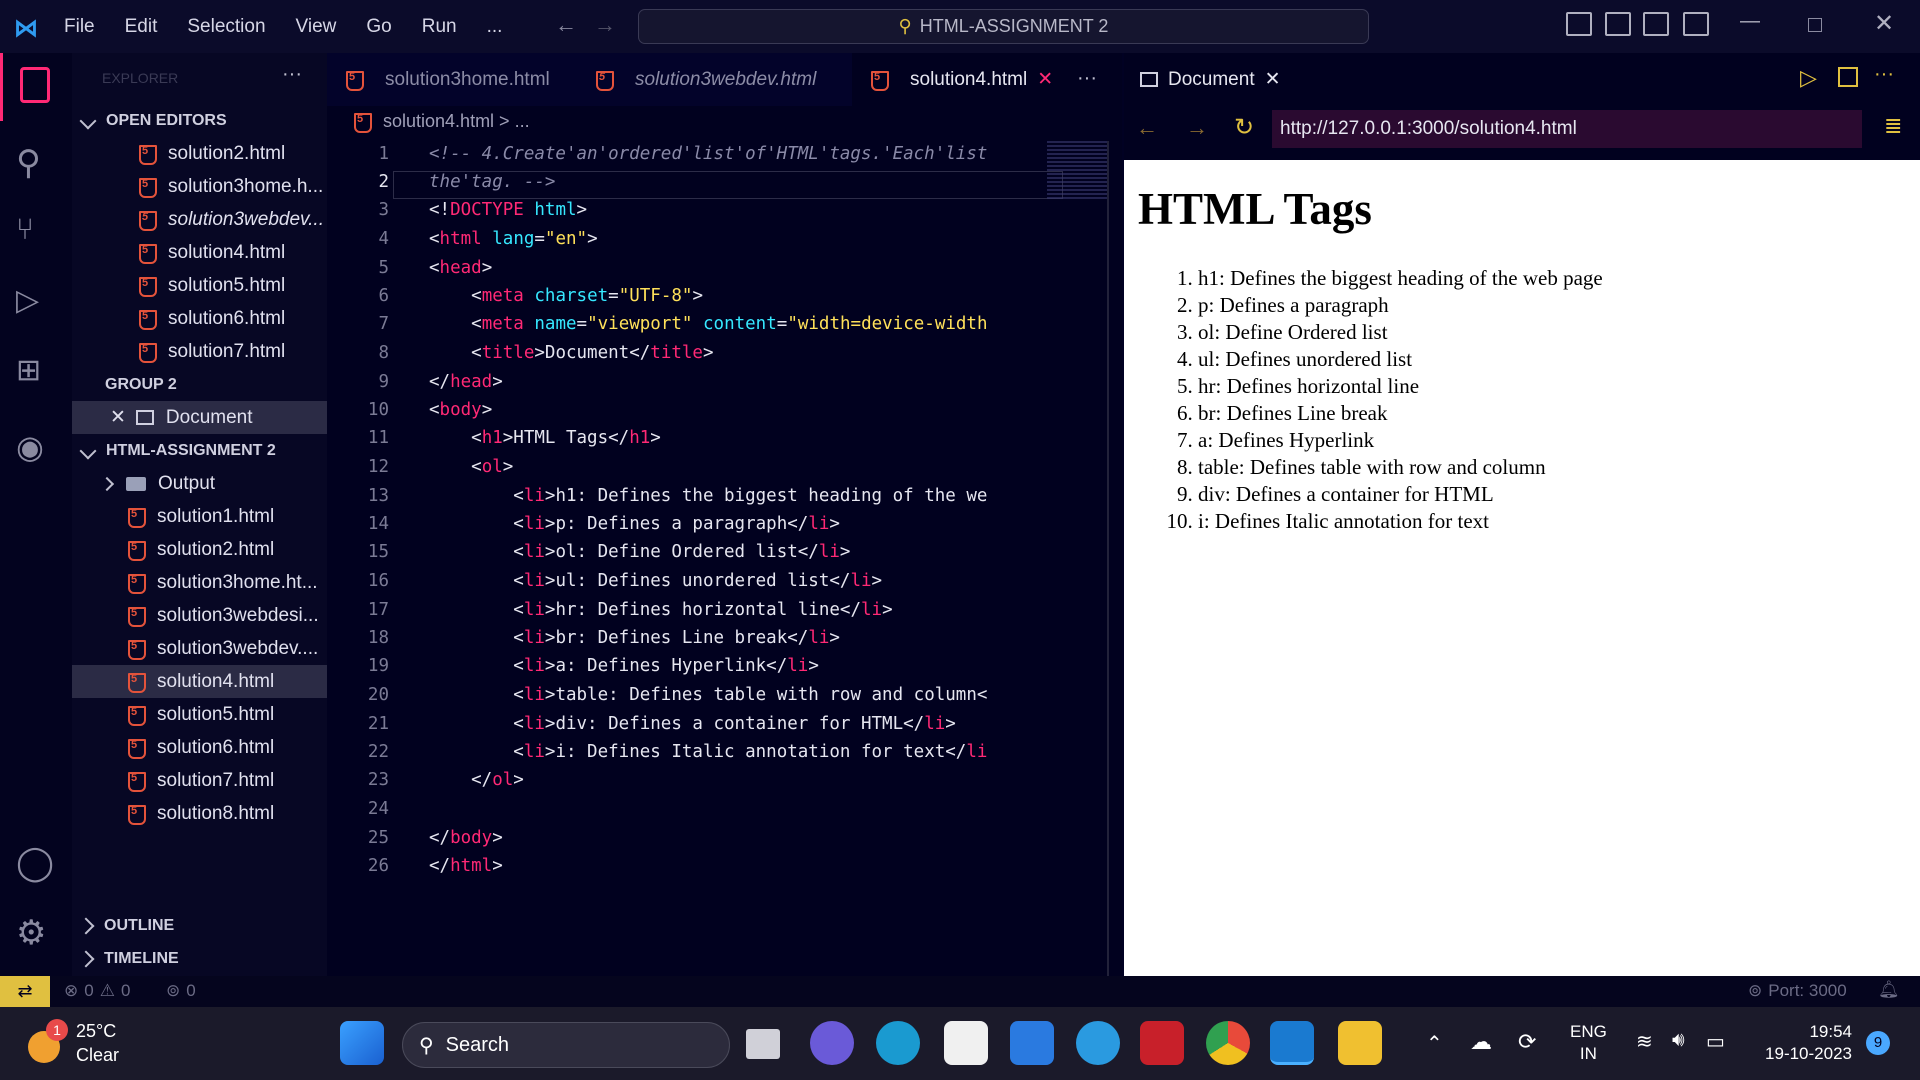 The image size is (1920, 1080). Describe the element at coordinates (566, 1045) in the screenshot. I see `taskbar-search: ⚲ Search` at that location.